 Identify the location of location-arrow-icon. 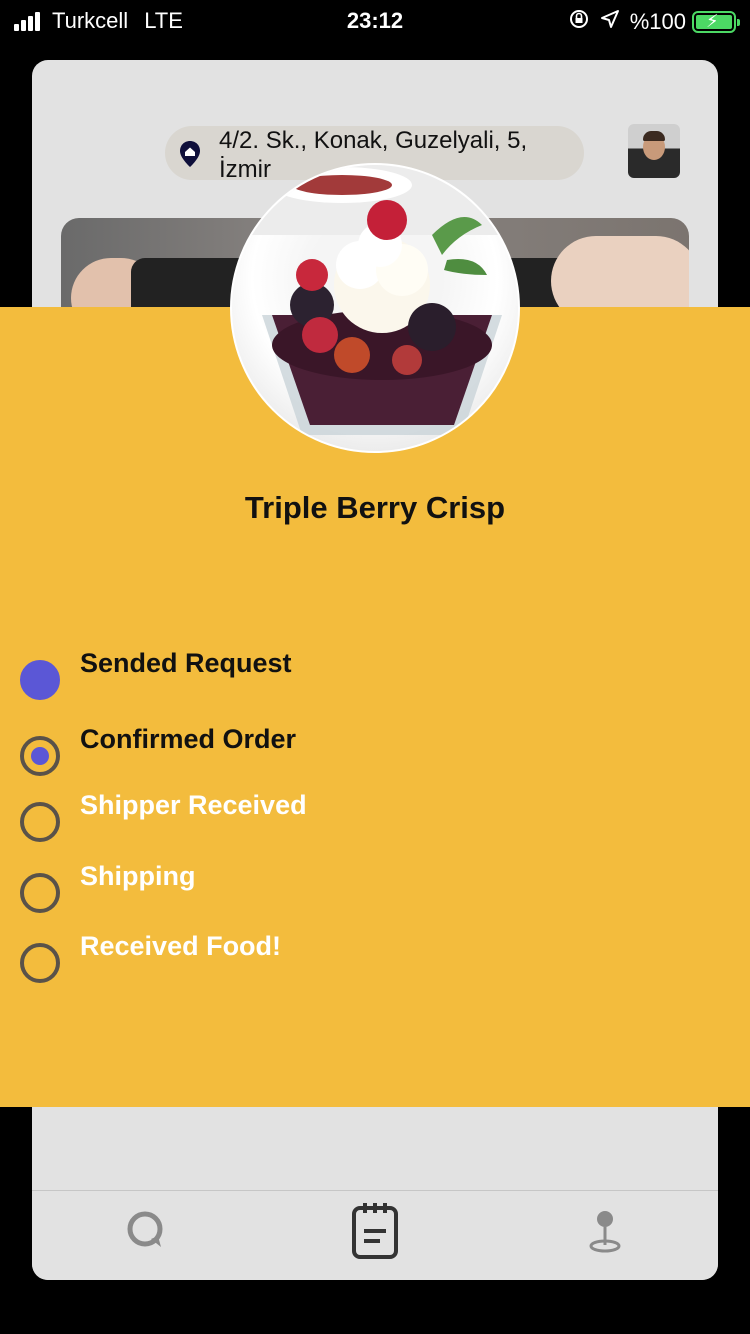
(610, 22).